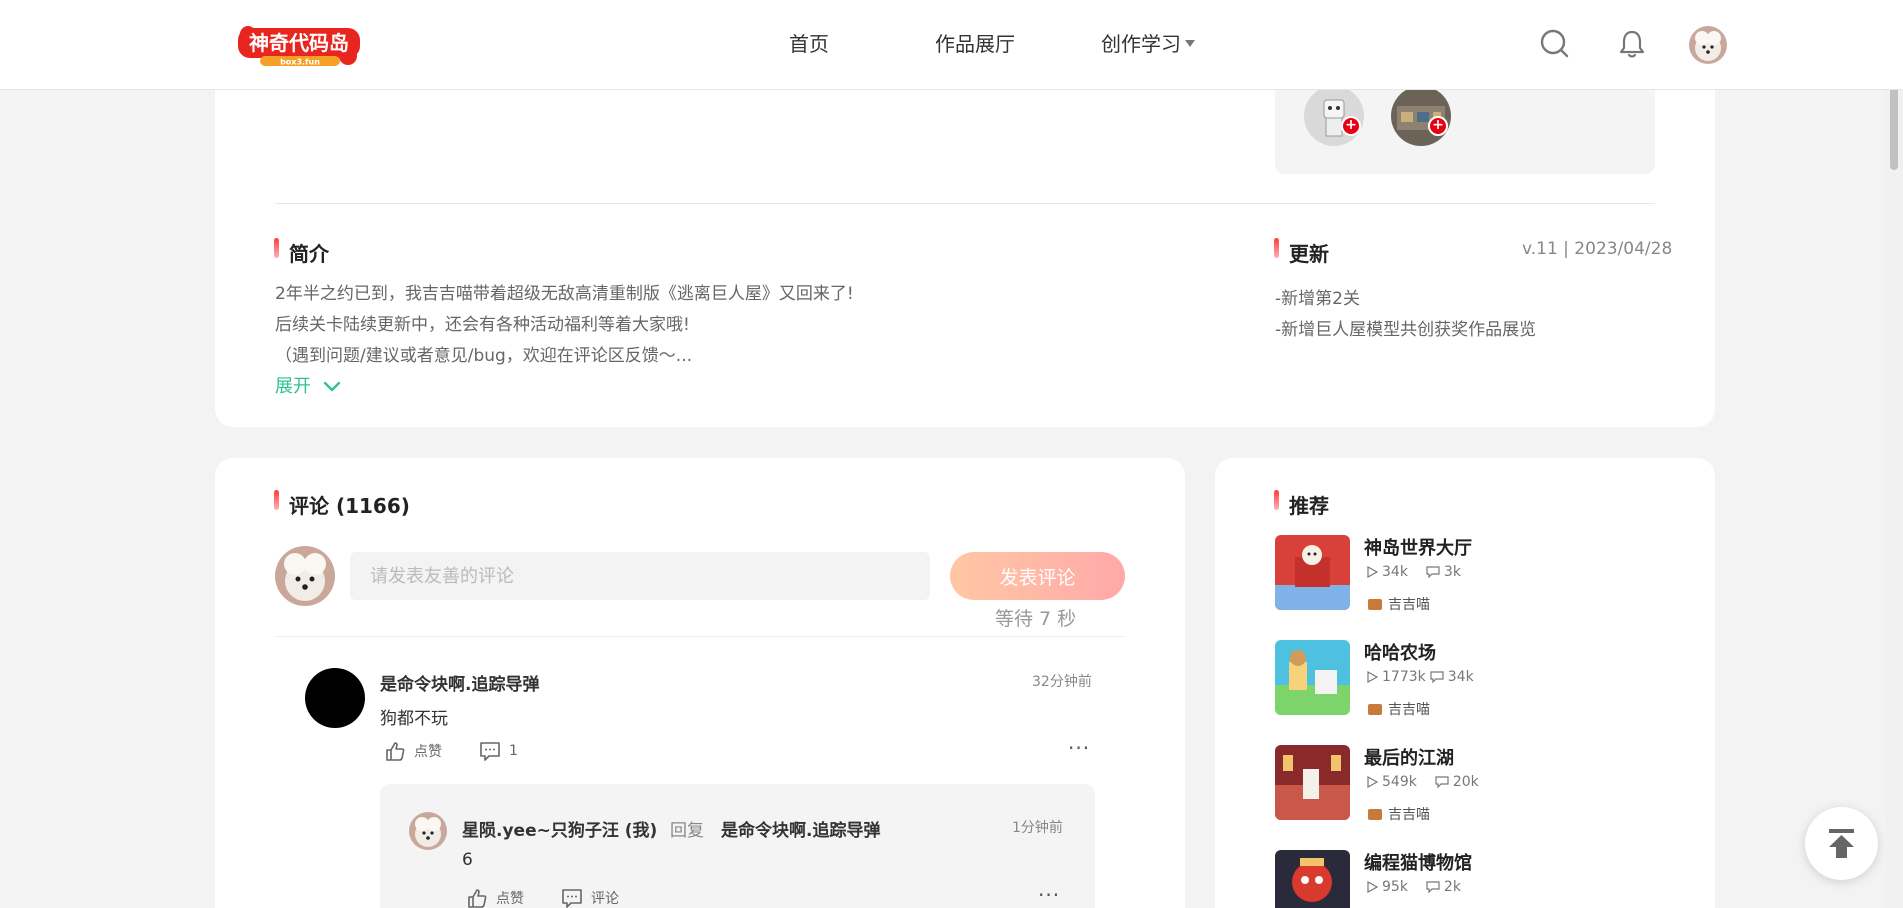  I want to click on commenter-avatar, so click(335, 698).